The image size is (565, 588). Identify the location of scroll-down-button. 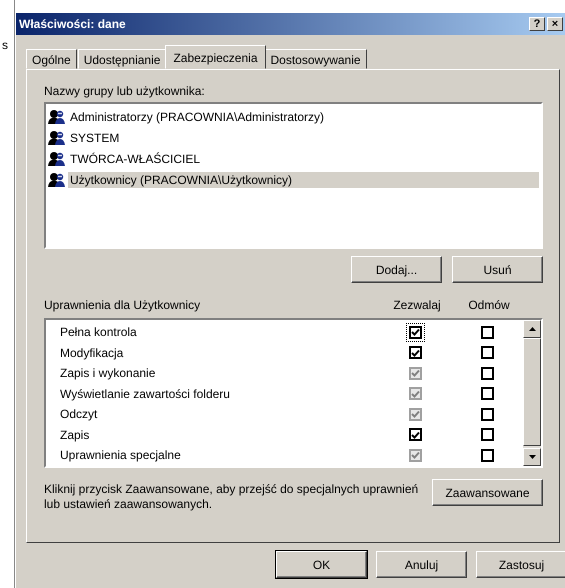
(532, 457).